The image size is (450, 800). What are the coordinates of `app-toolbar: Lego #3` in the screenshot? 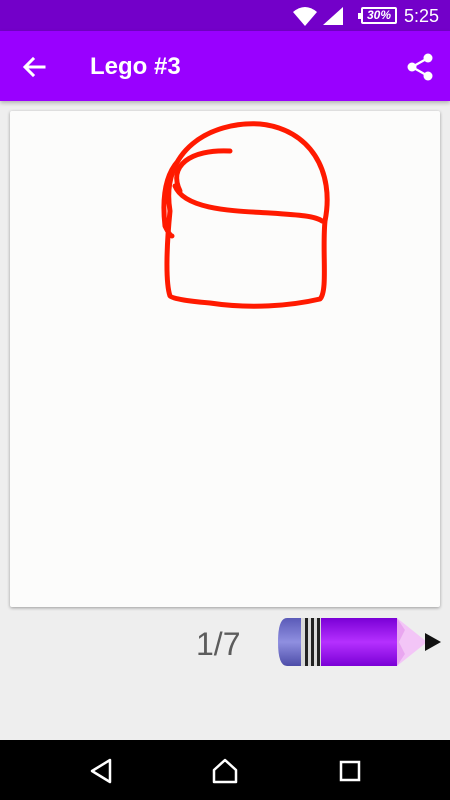 It's located at (225, 66).